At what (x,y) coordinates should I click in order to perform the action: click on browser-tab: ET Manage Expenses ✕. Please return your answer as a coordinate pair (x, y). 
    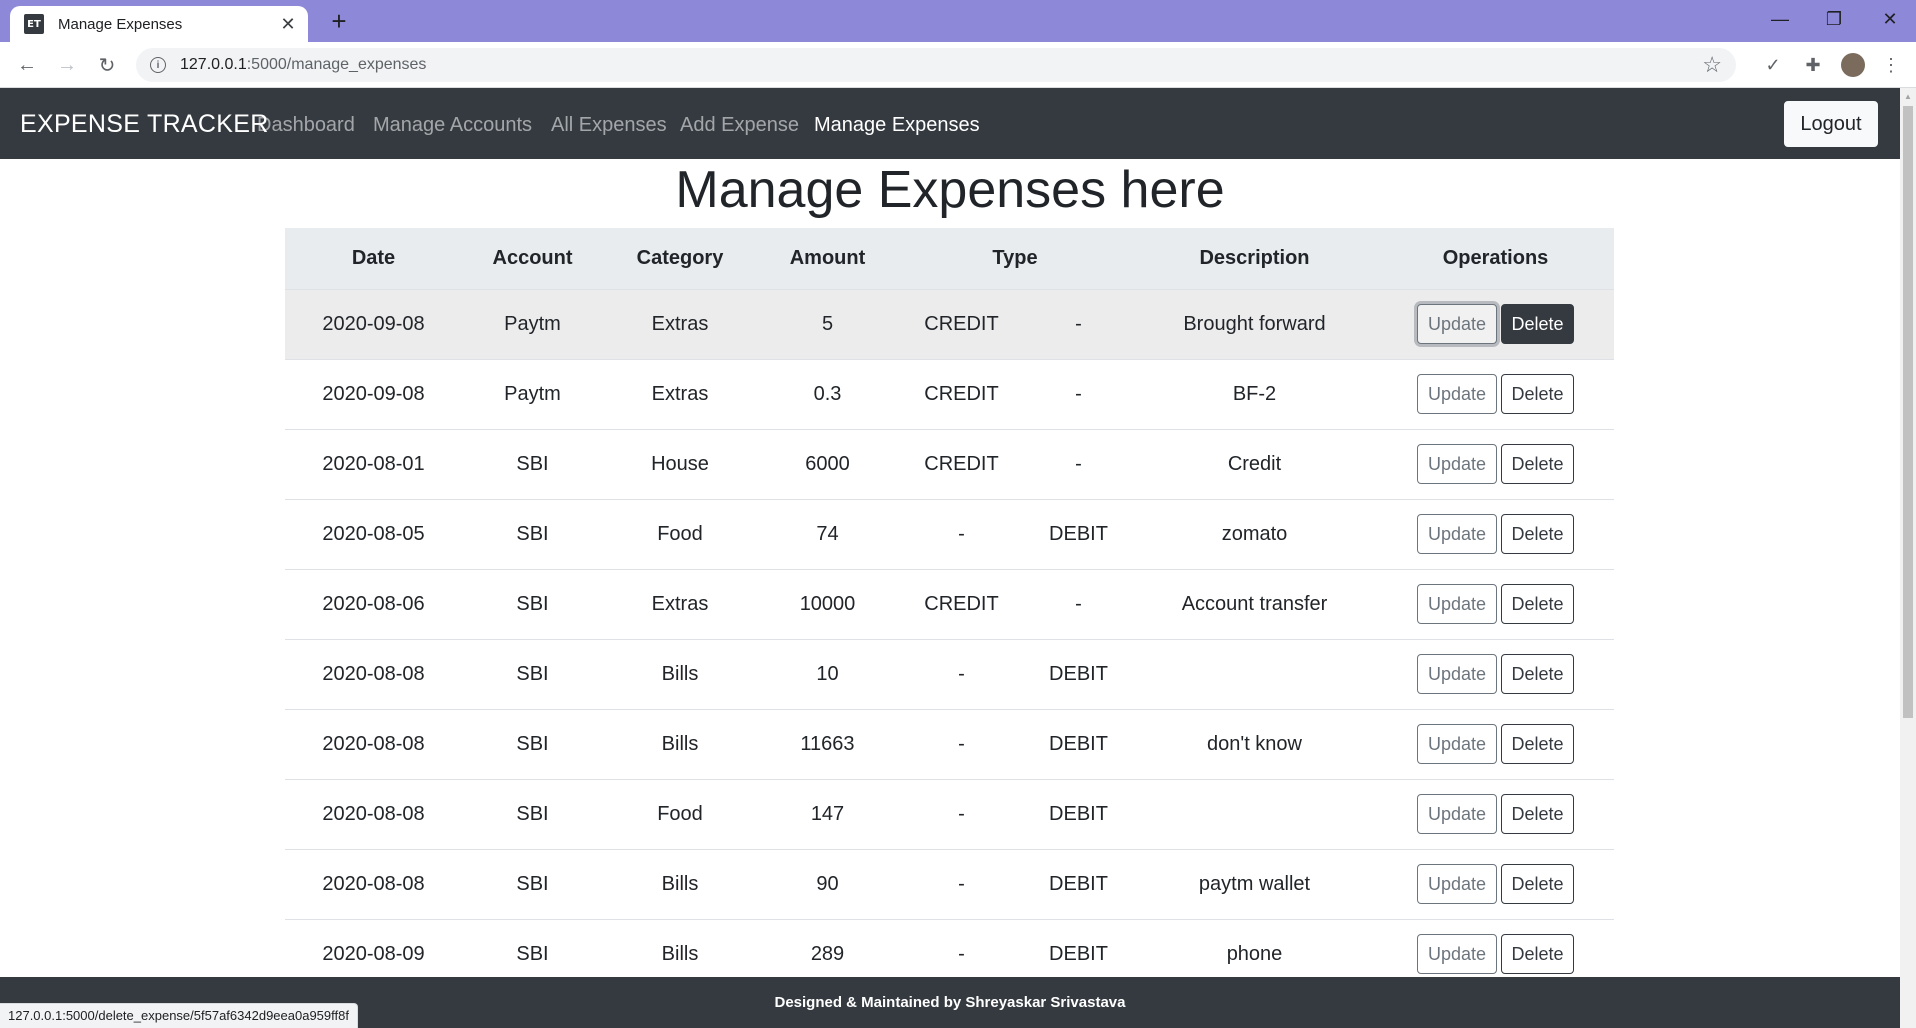
    Looking at the image, I should click on (159, 24).